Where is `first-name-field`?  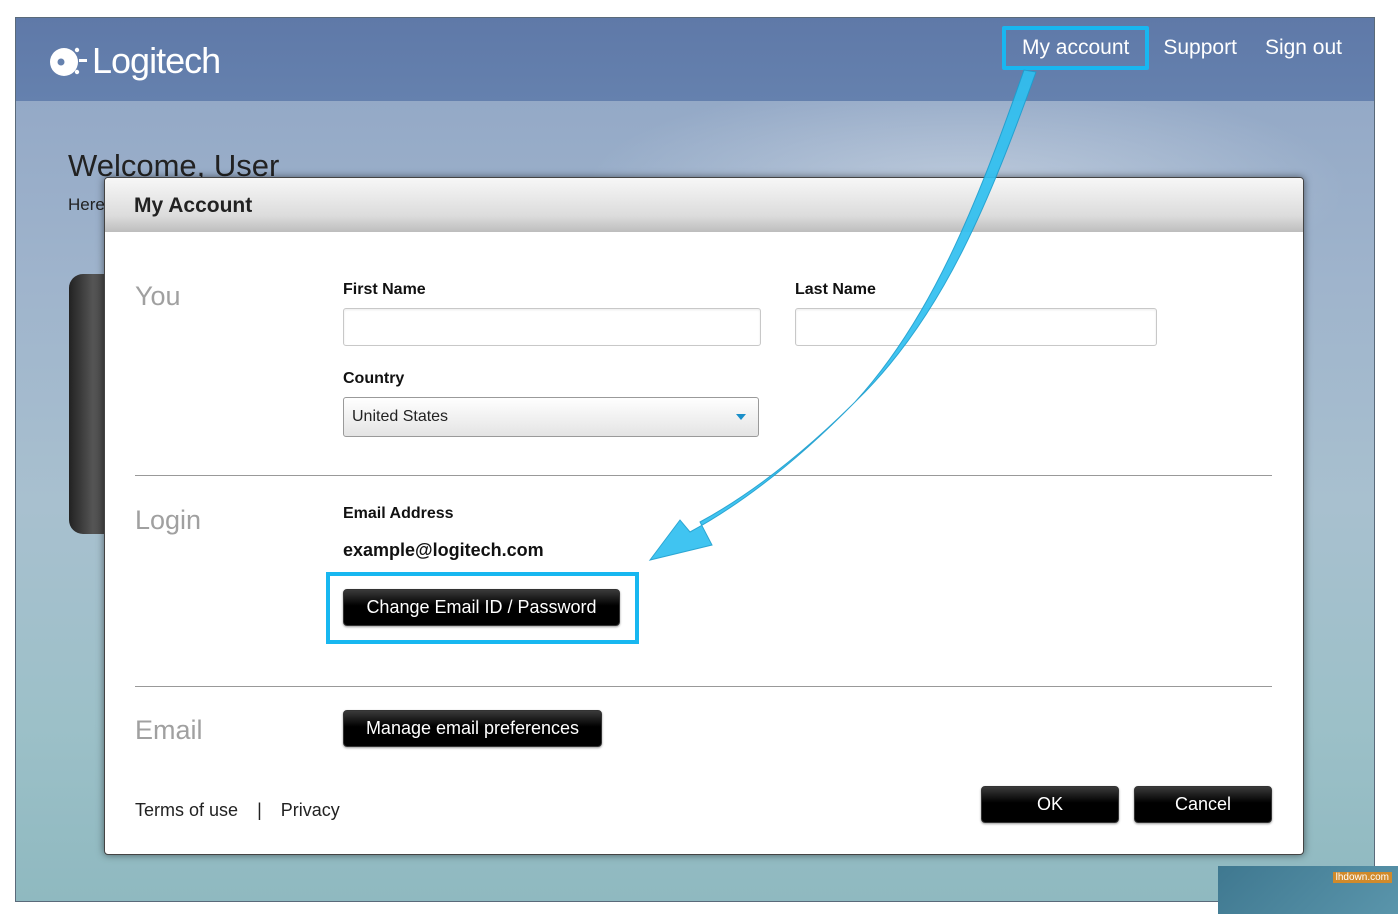
first-name-field is located at coordinates (552, 327).